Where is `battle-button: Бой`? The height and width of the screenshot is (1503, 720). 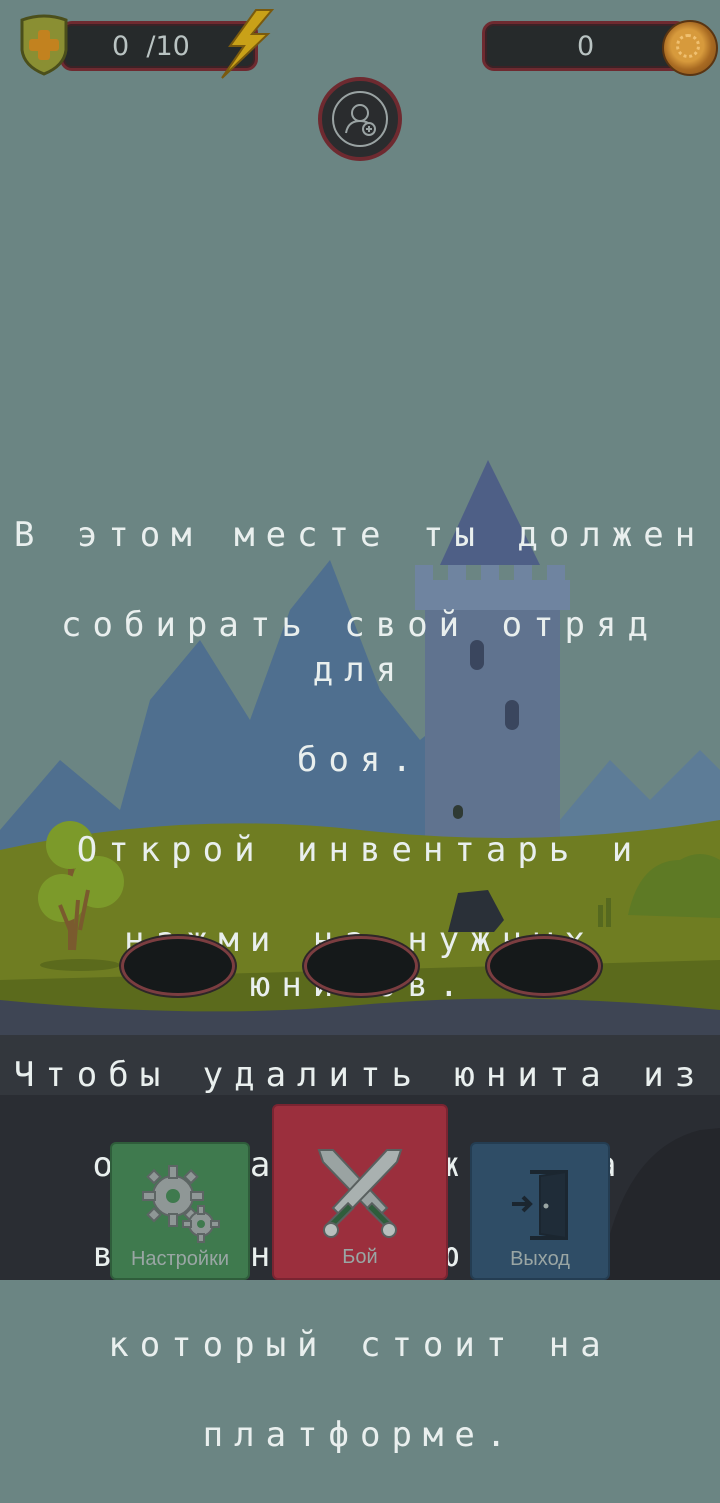
battle-button: Бой is located at coordinates (360, 1192).